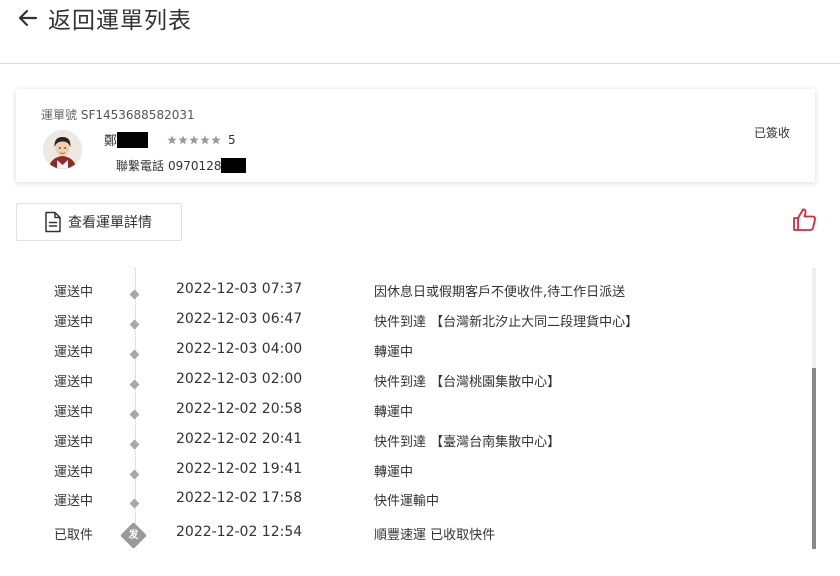 The height and width of the screenshot is (576, 840). What do you see at coordinates (140, 166) in the screenshot?
I see `phone-label: 聯繫電話` at bounding box center [140, 166].